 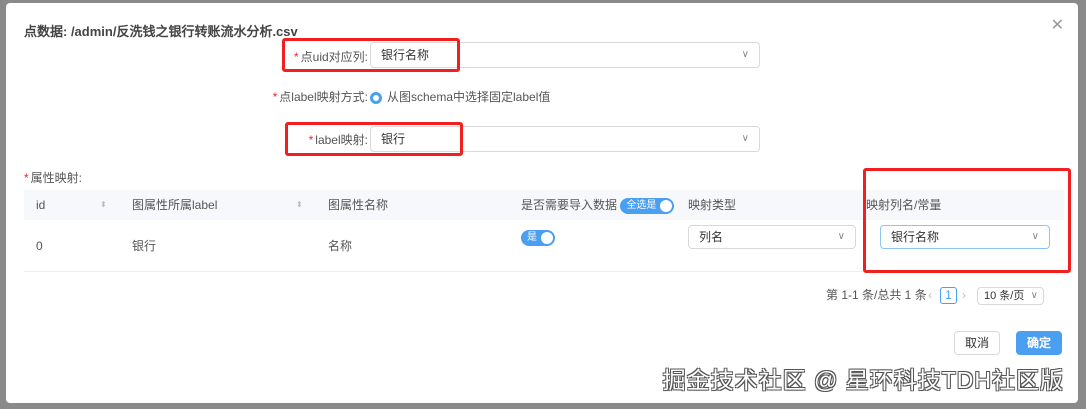 I want to click on select-all-toggle: 全选是, so click(x=647, y=205).